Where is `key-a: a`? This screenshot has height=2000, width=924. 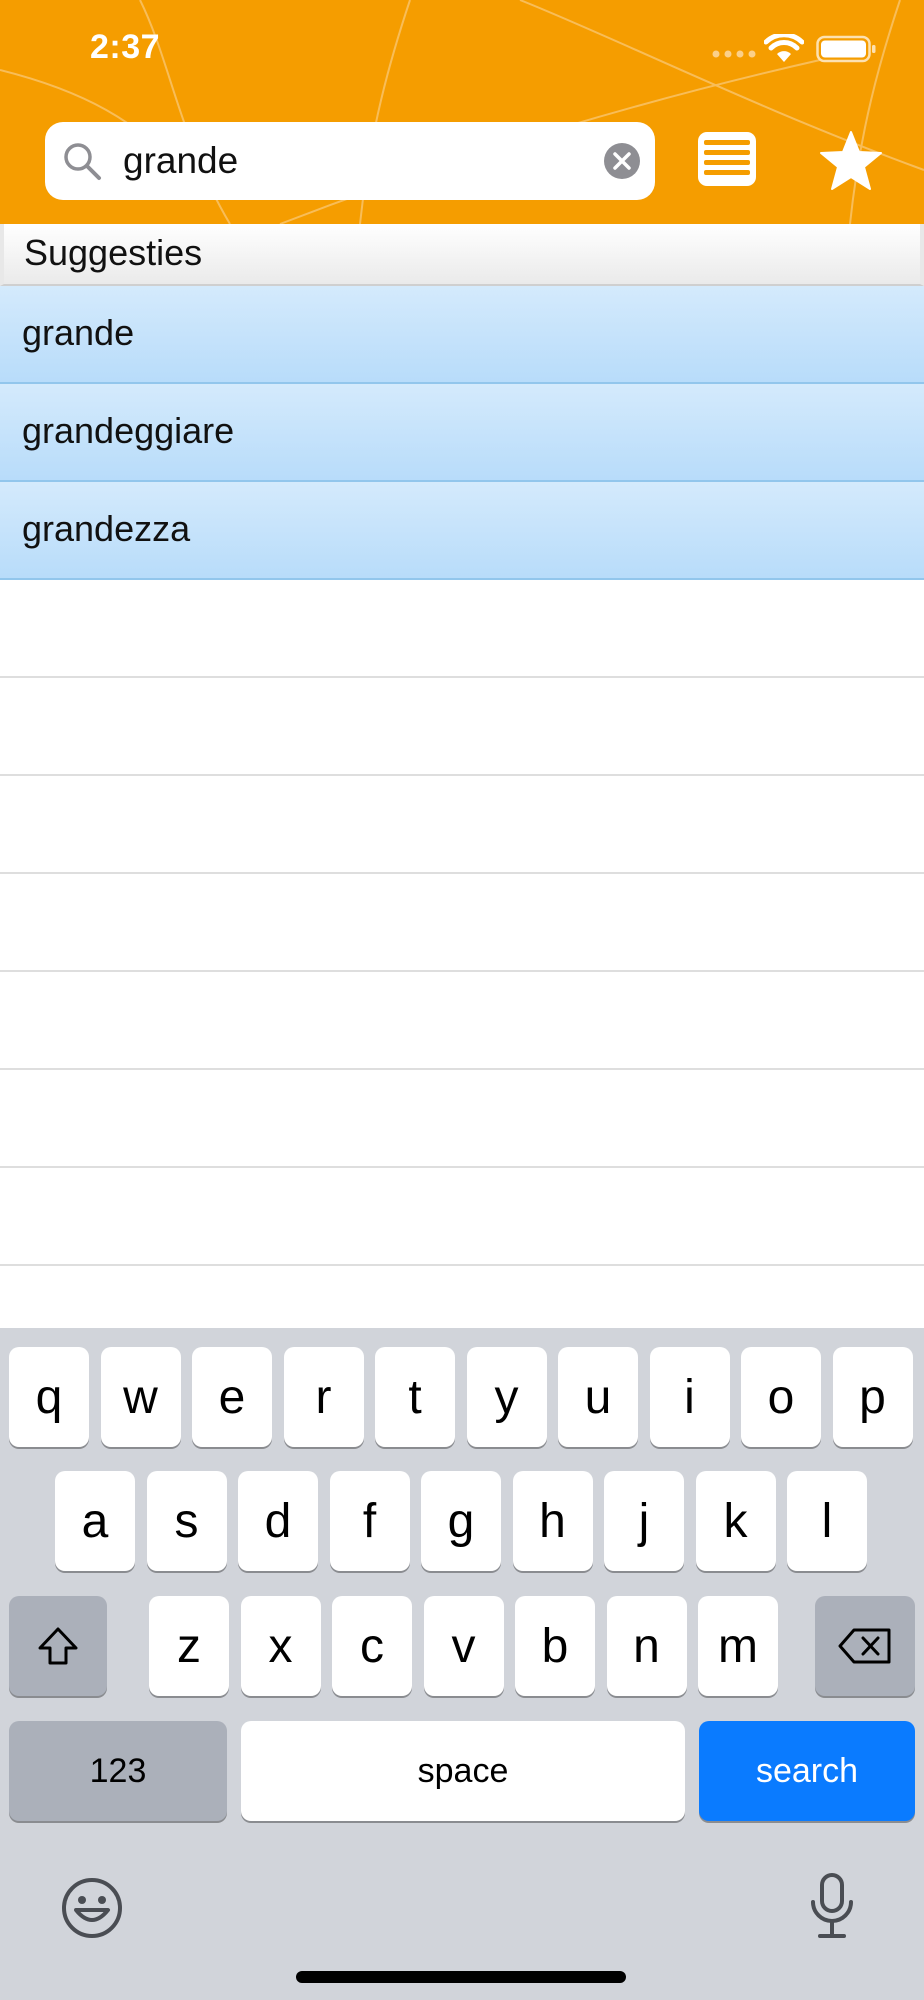
key-a: a is located at coordinates (95, 1521).